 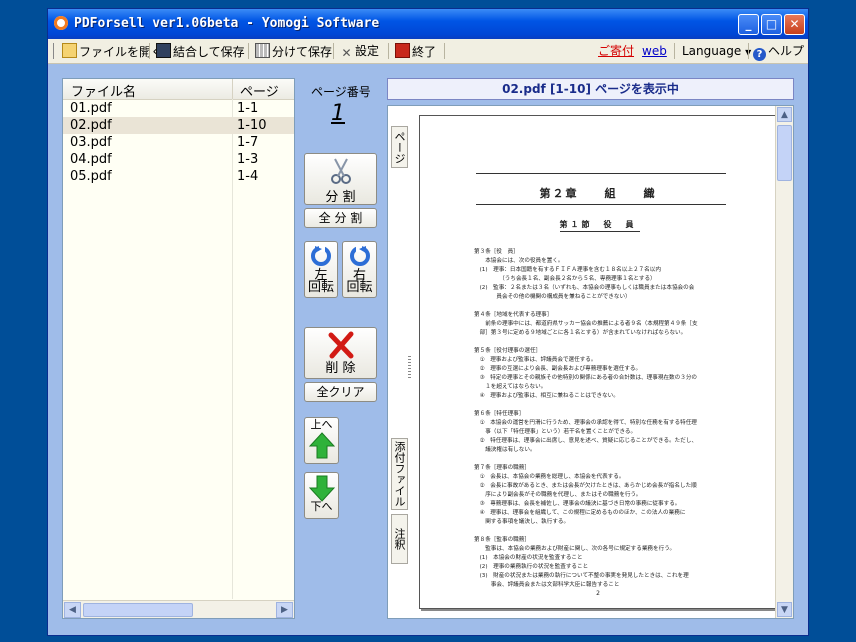 What do you see at coordinates (163, 50) in the screenshot?
I see `save-icon` at bounding box center [163, 50].